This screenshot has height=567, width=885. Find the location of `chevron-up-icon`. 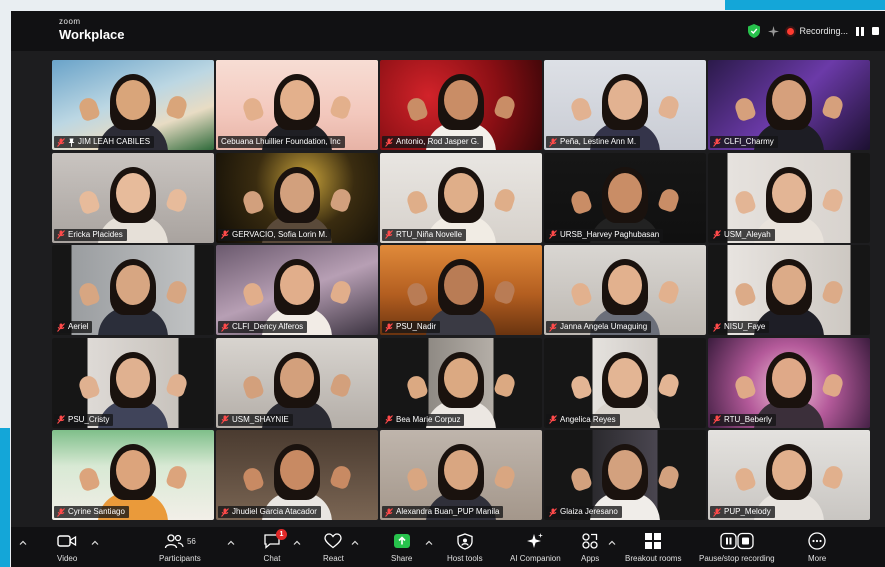

chevron-up-icon is located at coordinates (23, 543).